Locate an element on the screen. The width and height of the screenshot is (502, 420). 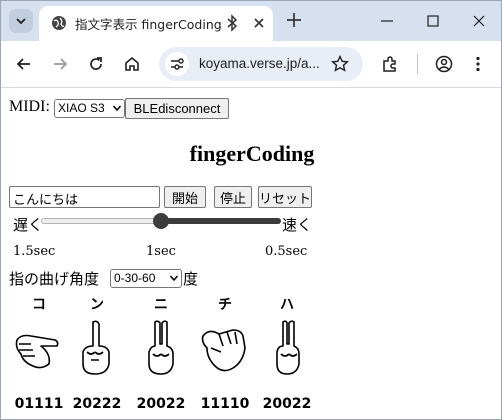
extensions-icon is located at coordinates (389, 64).